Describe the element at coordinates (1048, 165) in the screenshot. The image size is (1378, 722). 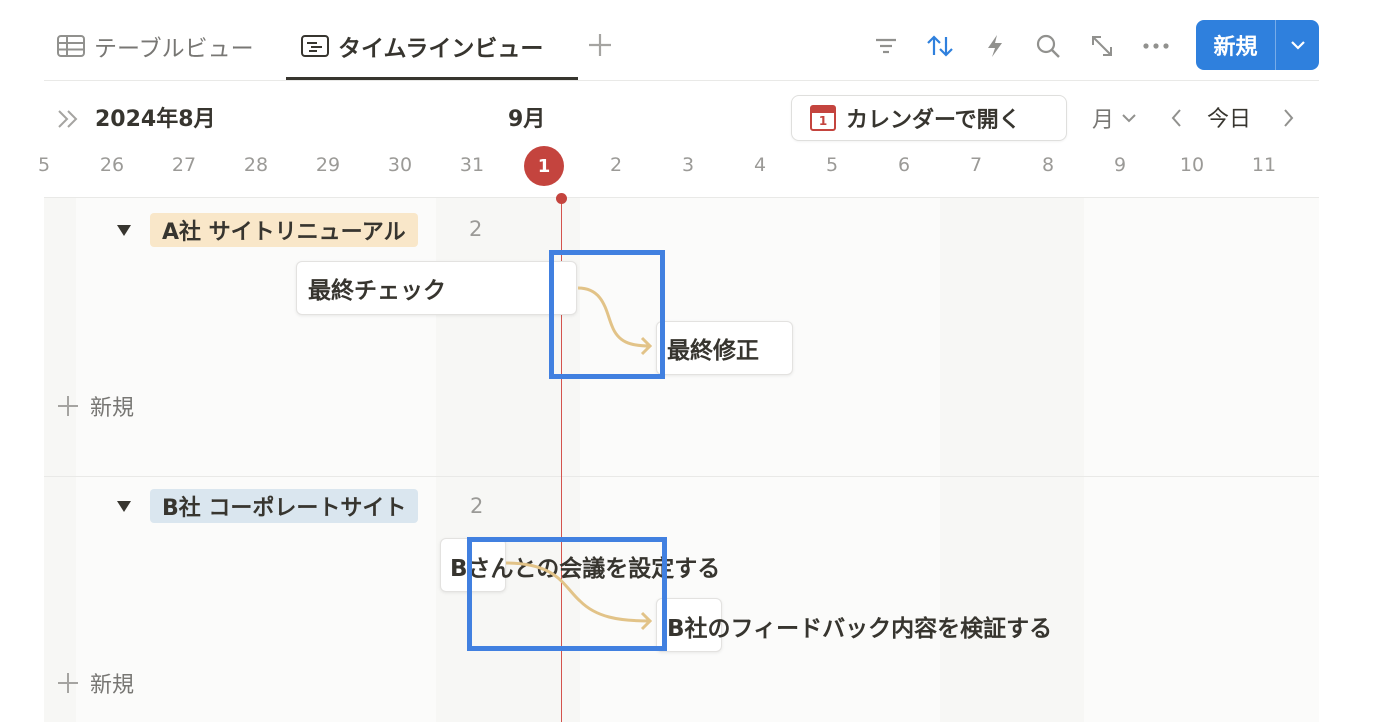
I see `day-label: 8` at that location.